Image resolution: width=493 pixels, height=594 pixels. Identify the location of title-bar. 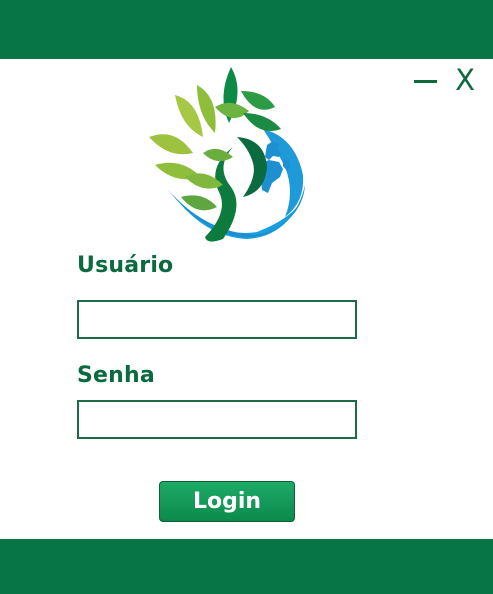
(246, 29).